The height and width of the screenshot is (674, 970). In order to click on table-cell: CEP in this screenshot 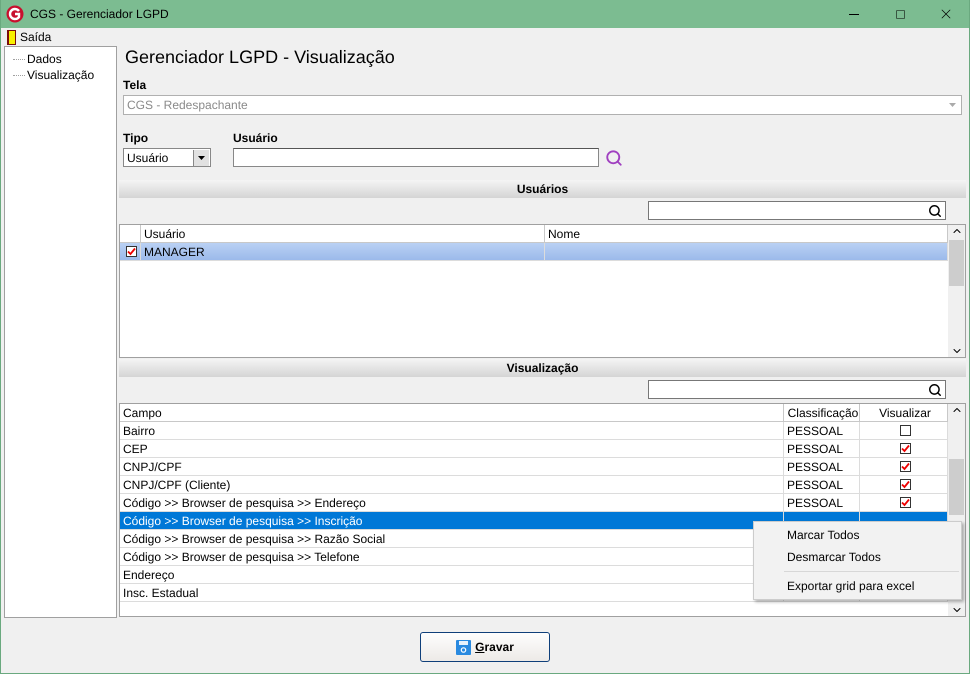, I will do `click(452, 448)`.